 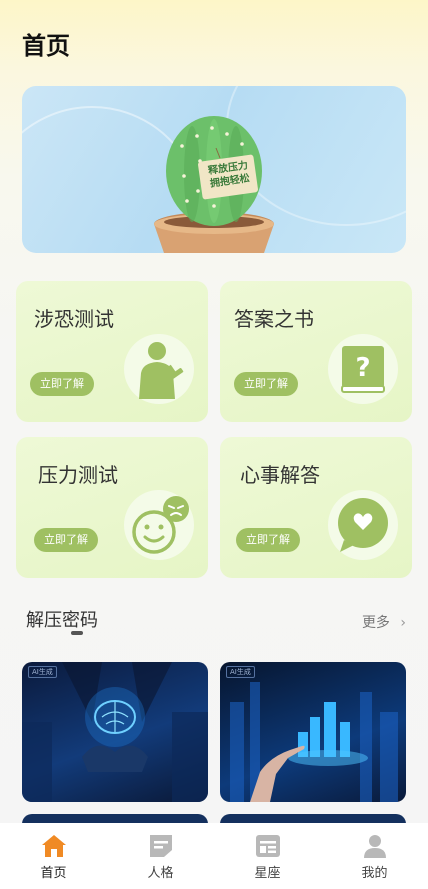 I want to click on home-icon, so click(x=53, y=846).